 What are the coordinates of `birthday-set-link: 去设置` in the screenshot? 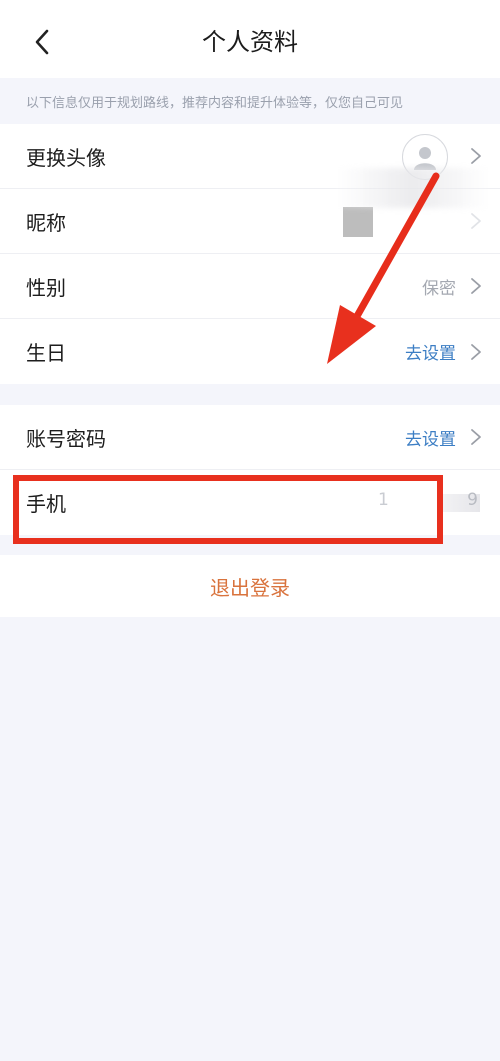 It's located at (430, 351).